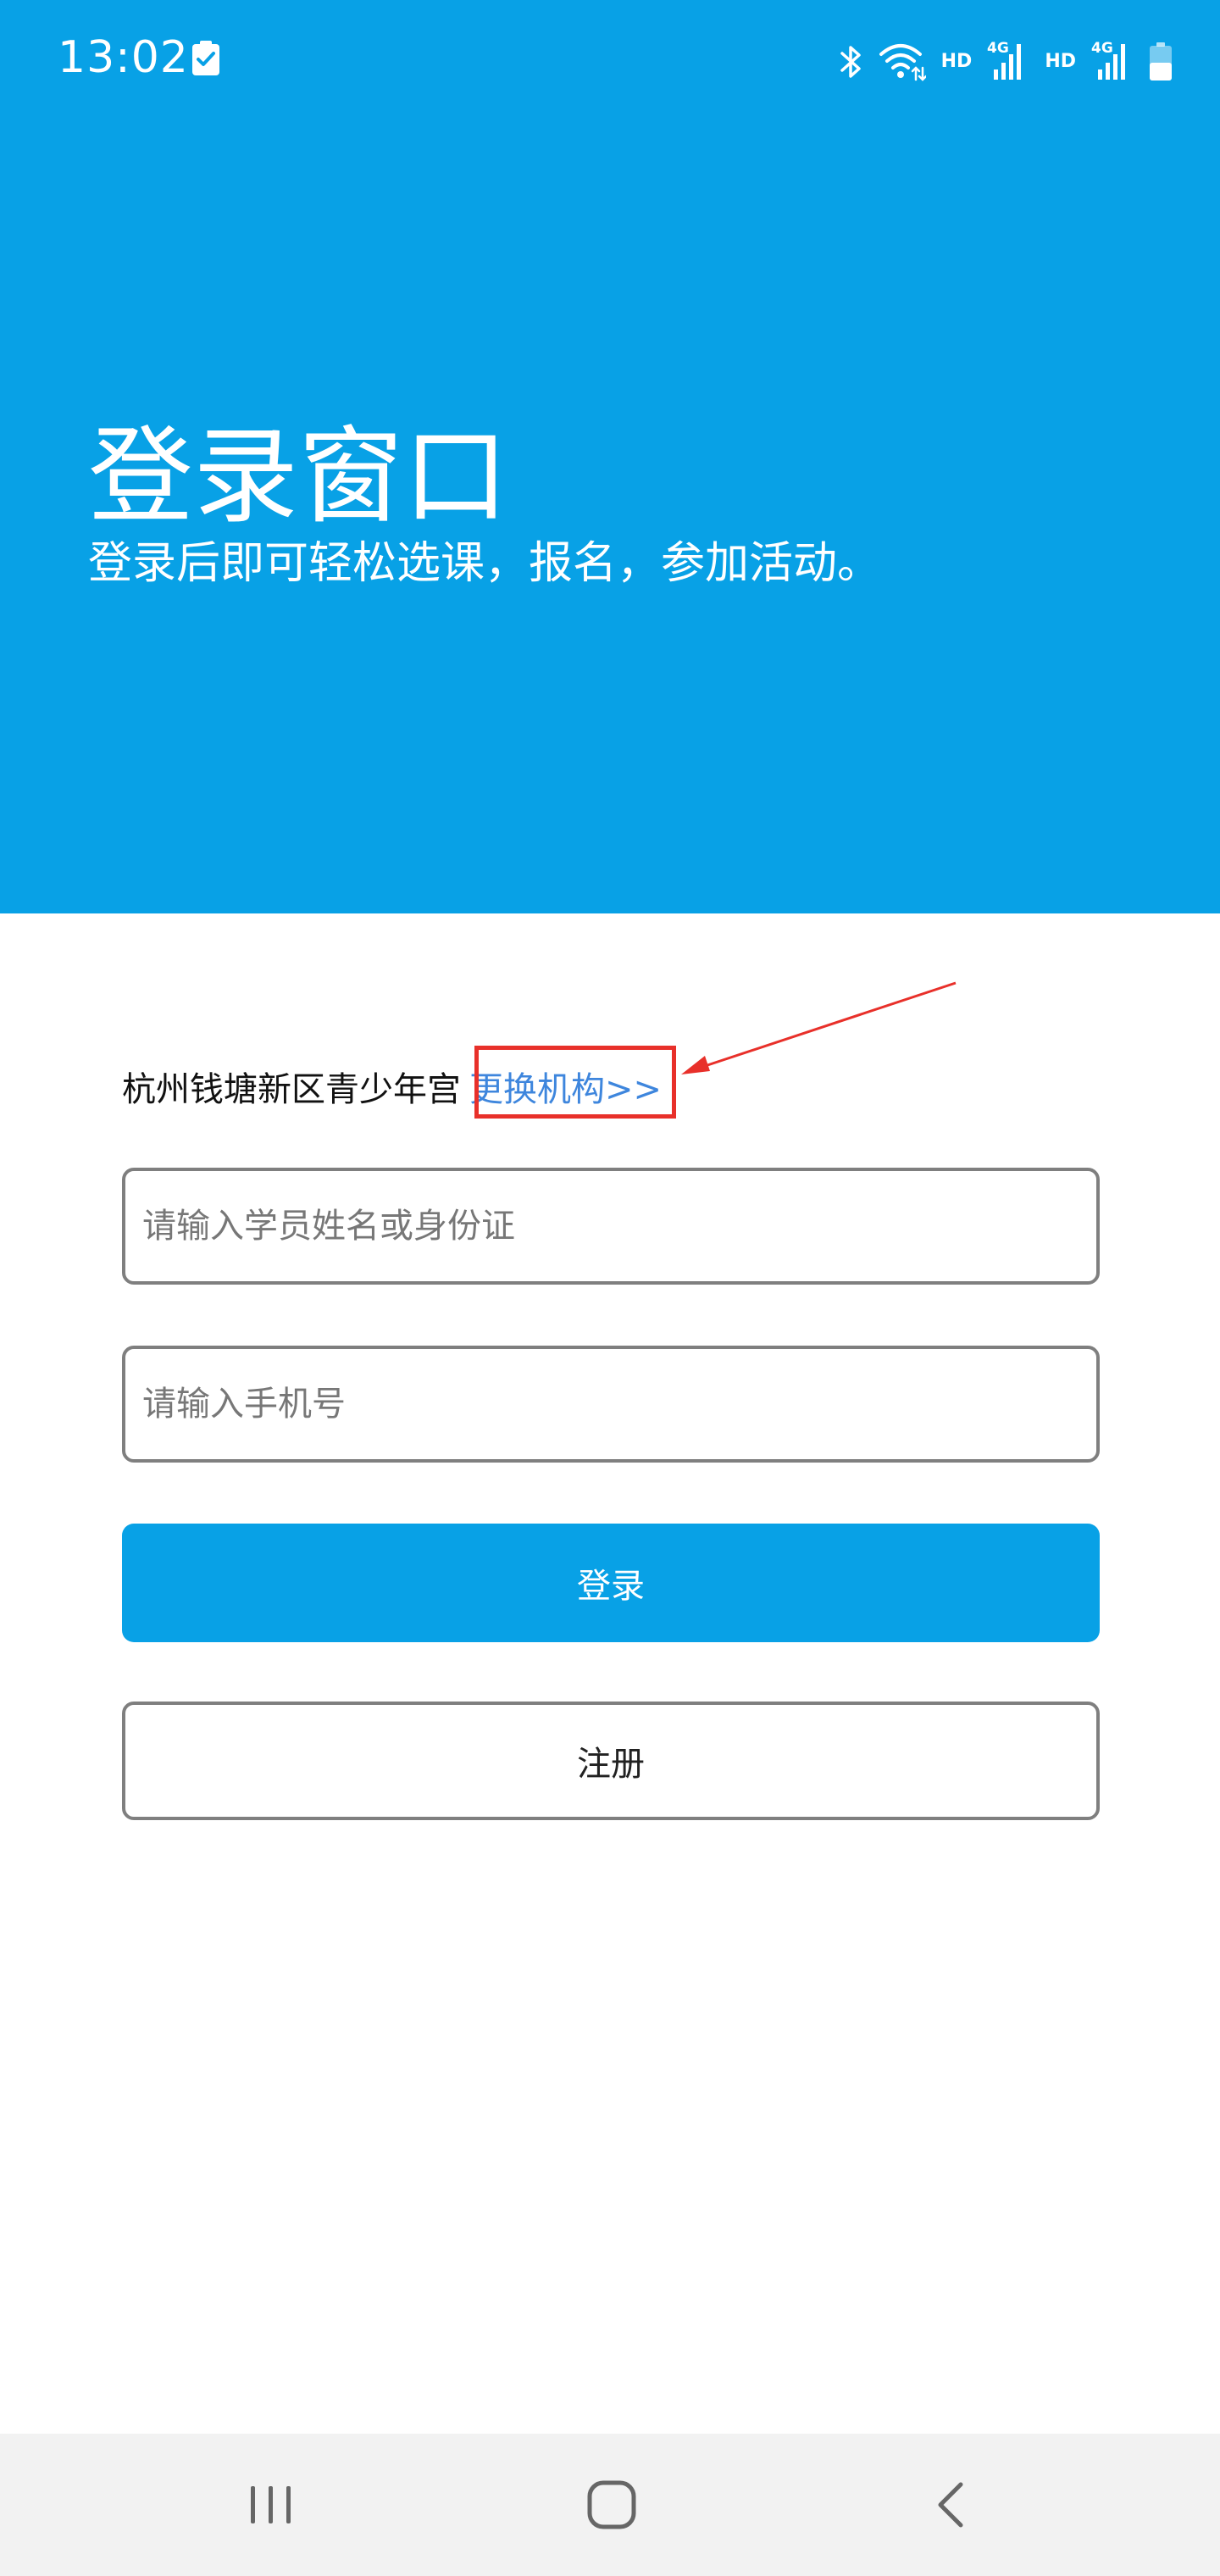 The height and width of the screenshot is (2576, 1220). What do you see at coordinates (611, 1586) in the screenshot?
I see `login-button-label: 登录` at bounding box center [611, 1586].